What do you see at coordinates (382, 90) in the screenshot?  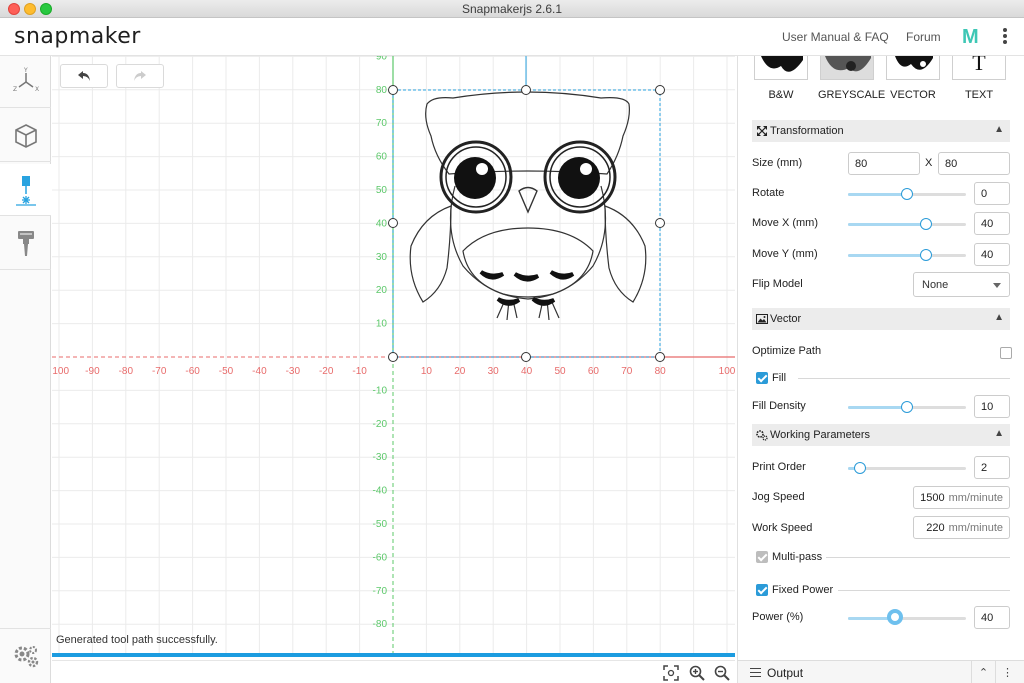 I see `y-tick-label: 80` at bounding box center [382, 90].